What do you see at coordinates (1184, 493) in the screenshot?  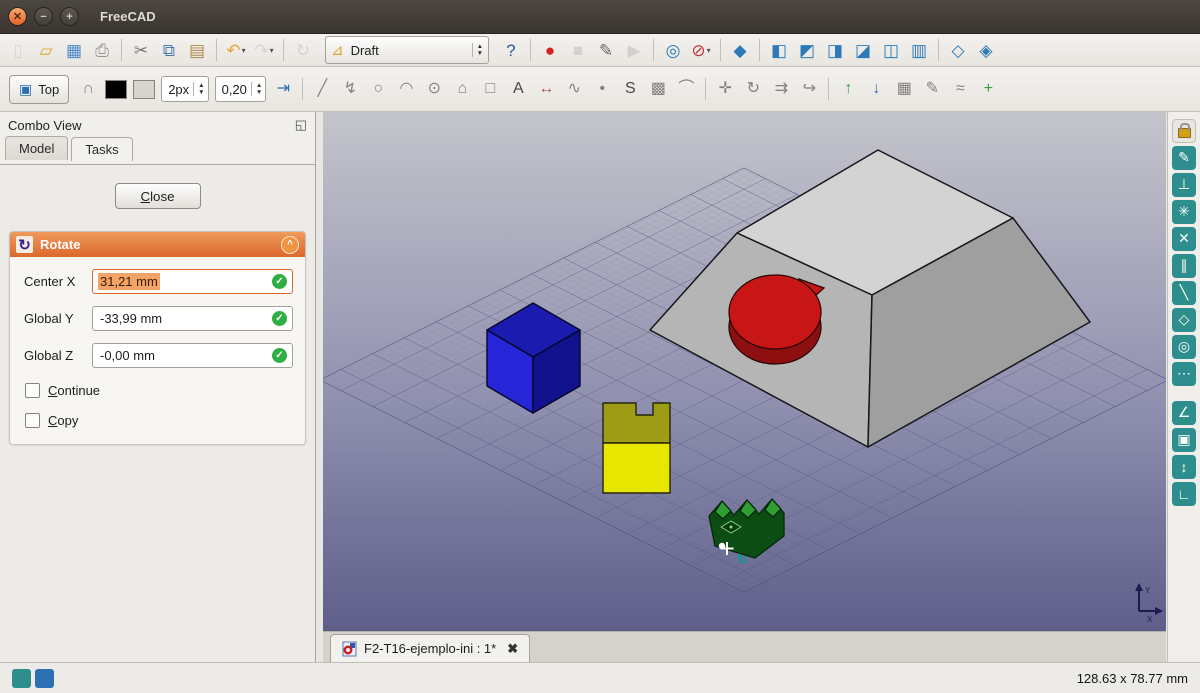 I see `snap-ortho-icon: ∟` at bounding box center [1184, 493].